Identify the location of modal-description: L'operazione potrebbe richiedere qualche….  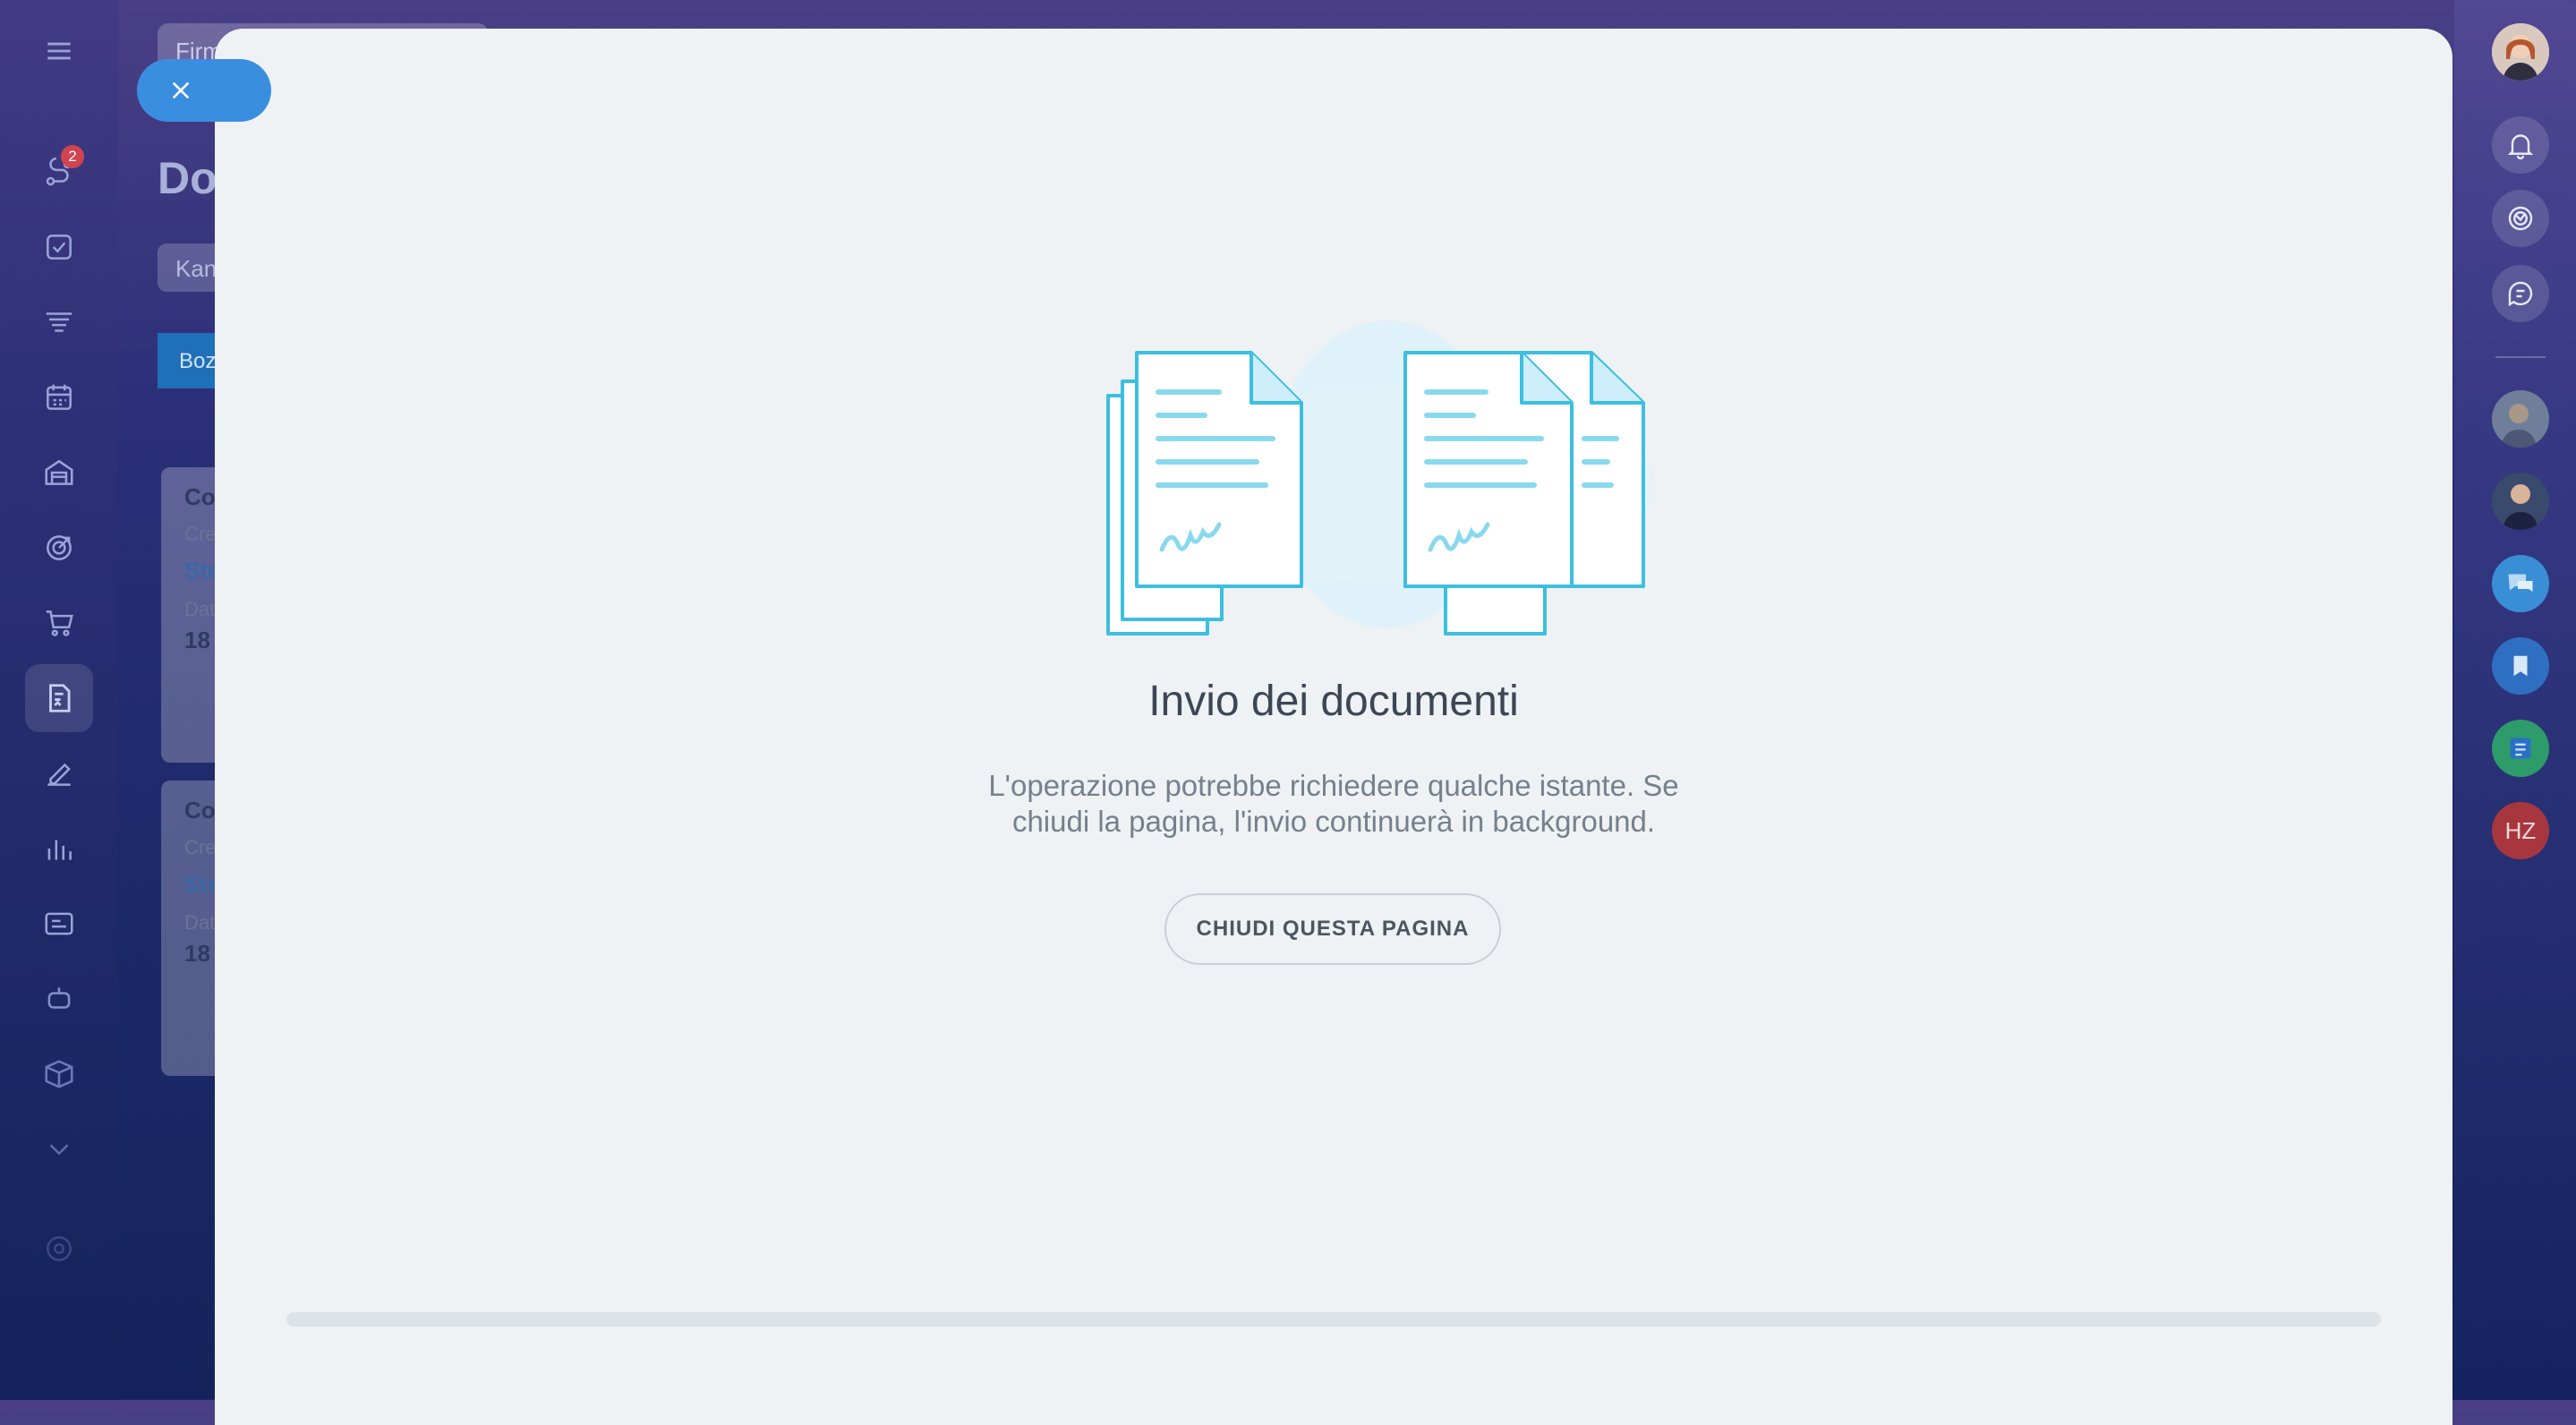
(1333, 804).